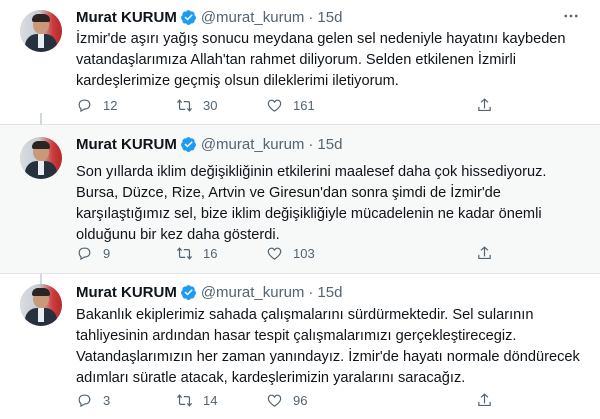 This screenshot has height=419, width=600. I want to click on reply-button: 3, so click(93, 400).